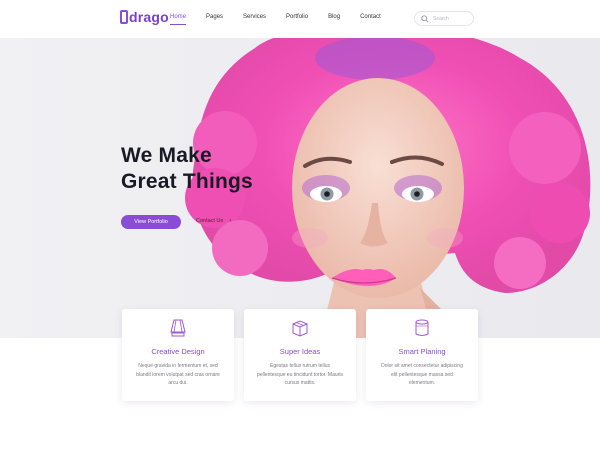 Image resolution: width=600 pixels, height=450 pixels. Describe the element at coordinates (178, 19) in the screenshot. I see `nav-item-home: Home` at that location.